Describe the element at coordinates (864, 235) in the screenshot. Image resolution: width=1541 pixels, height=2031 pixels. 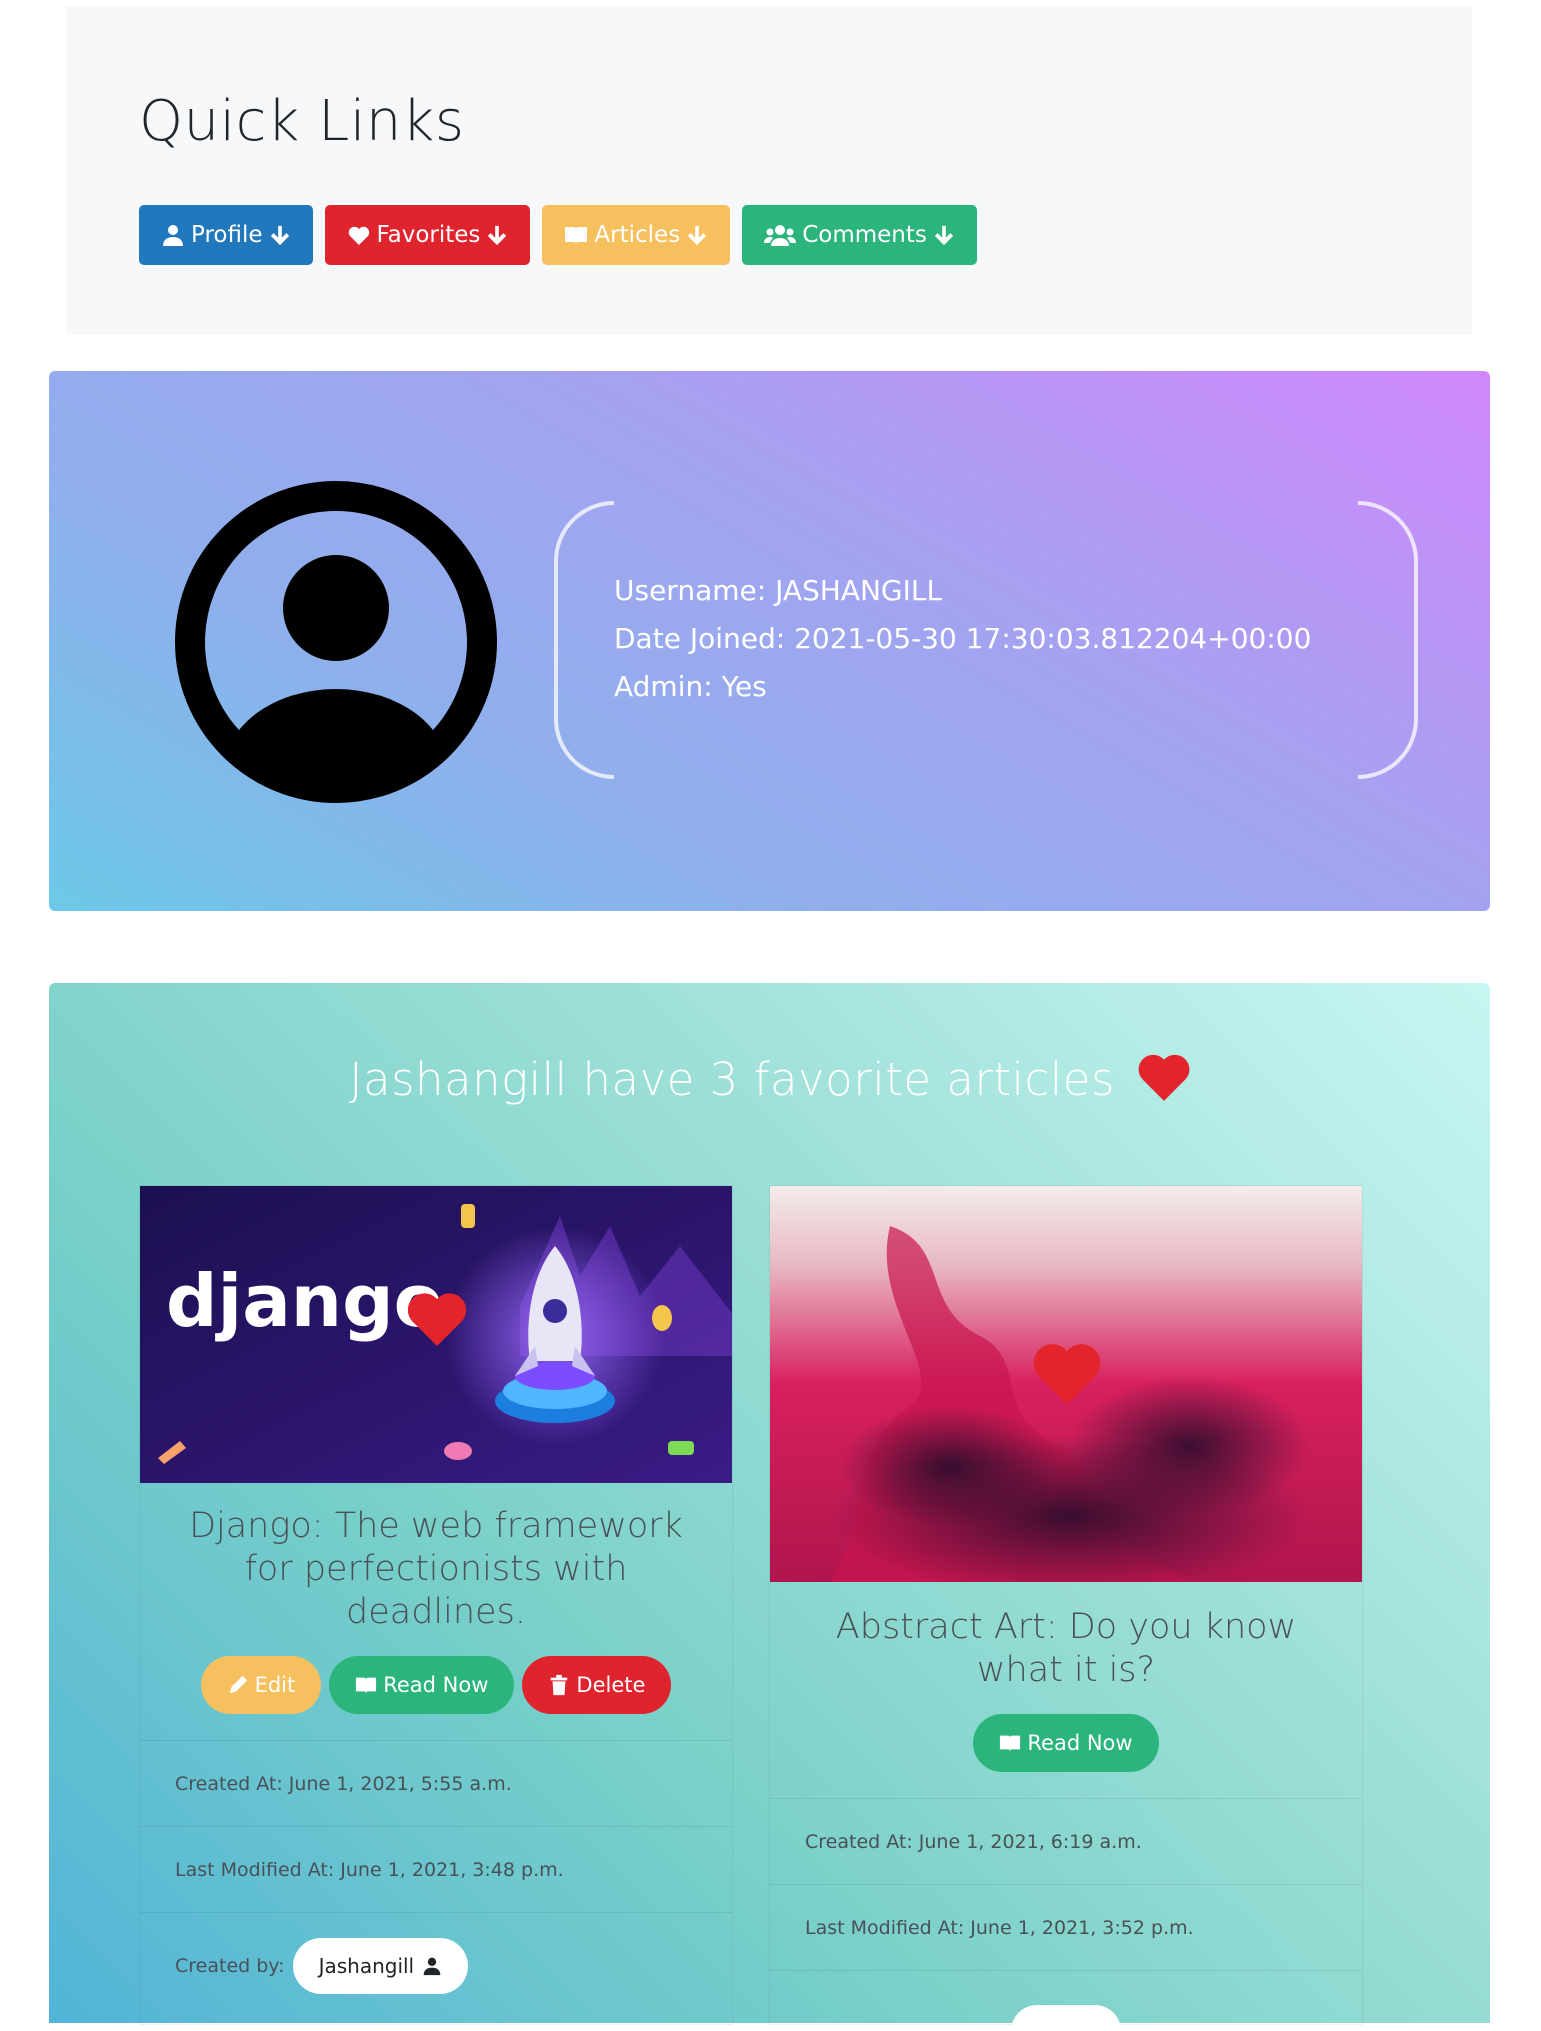
I see `comments-link-label: Comments` at that location.